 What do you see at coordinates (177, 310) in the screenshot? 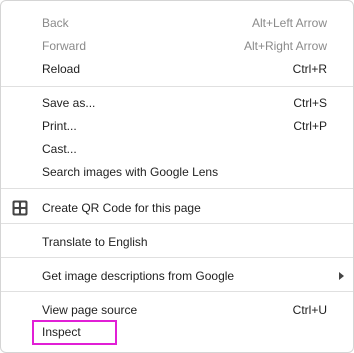
I see `menu-item-view-page-source: View page source Ctrl+U` at bounding box center [177, 310].